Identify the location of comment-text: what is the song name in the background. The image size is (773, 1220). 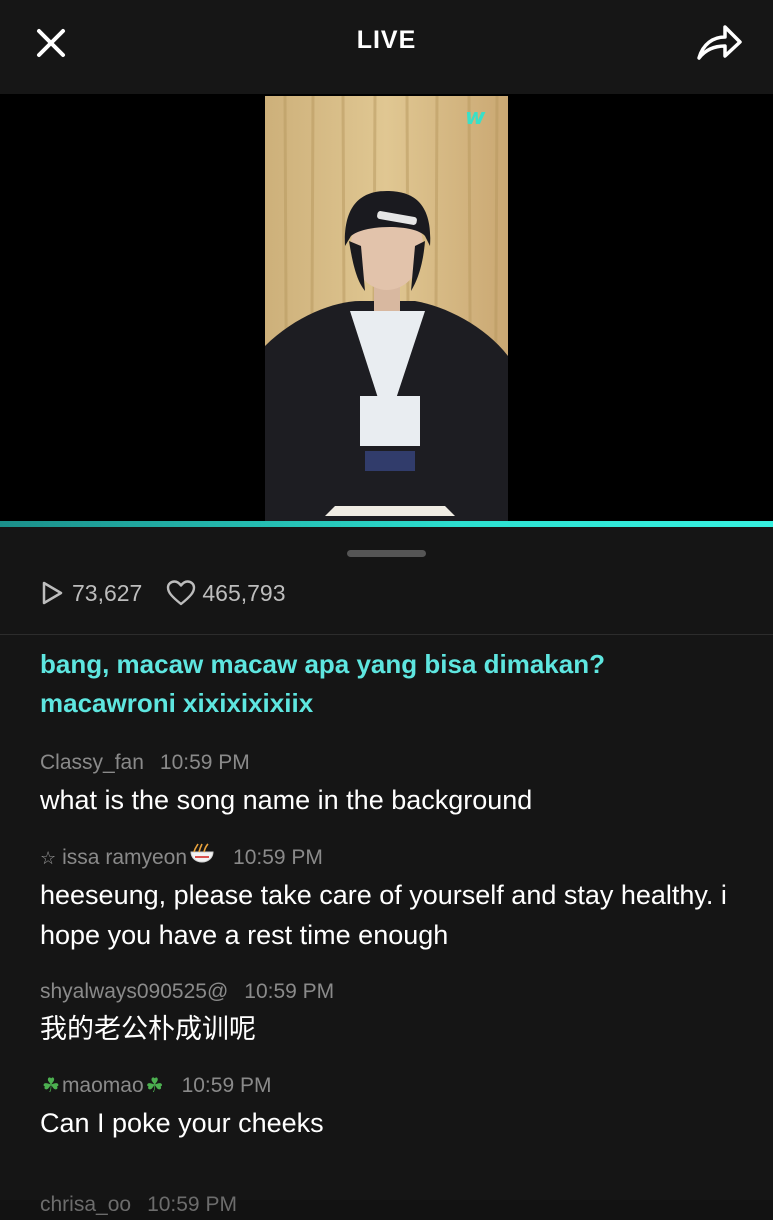
(286, 800).